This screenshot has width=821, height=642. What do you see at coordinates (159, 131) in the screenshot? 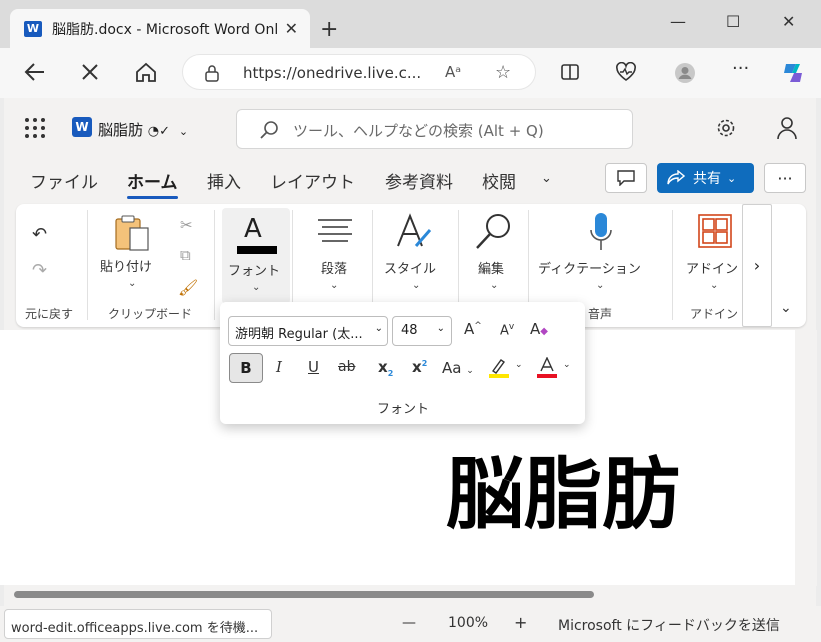
I see `sync-status-icon: ◔✓` at bounding box center [159, 131].